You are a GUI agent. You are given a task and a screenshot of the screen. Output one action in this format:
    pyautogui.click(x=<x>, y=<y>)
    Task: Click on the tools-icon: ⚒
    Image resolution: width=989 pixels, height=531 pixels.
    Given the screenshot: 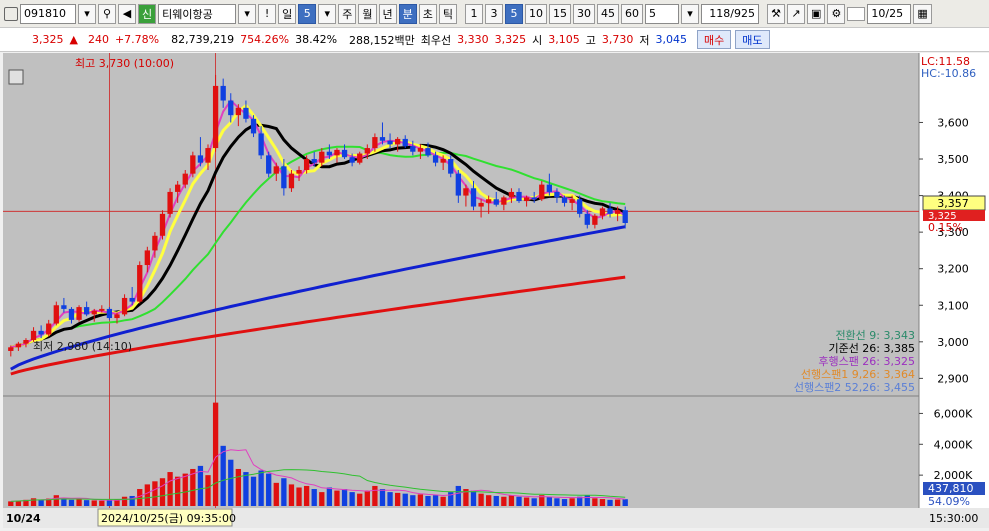 What is the action you would take?
    pyautogui.click(x=776, y=13)
    